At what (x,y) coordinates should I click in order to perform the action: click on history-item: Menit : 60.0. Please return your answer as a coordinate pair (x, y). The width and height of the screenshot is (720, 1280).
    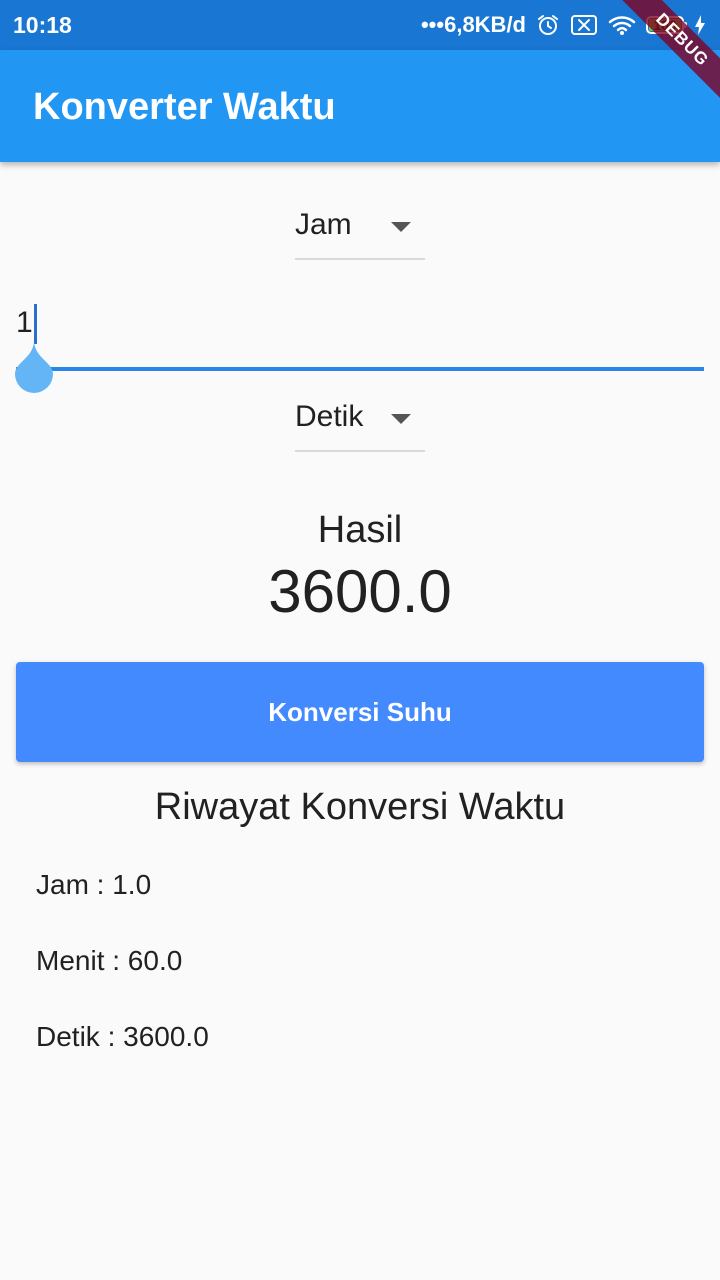
    Looking at the image, I should click on (109, 960).